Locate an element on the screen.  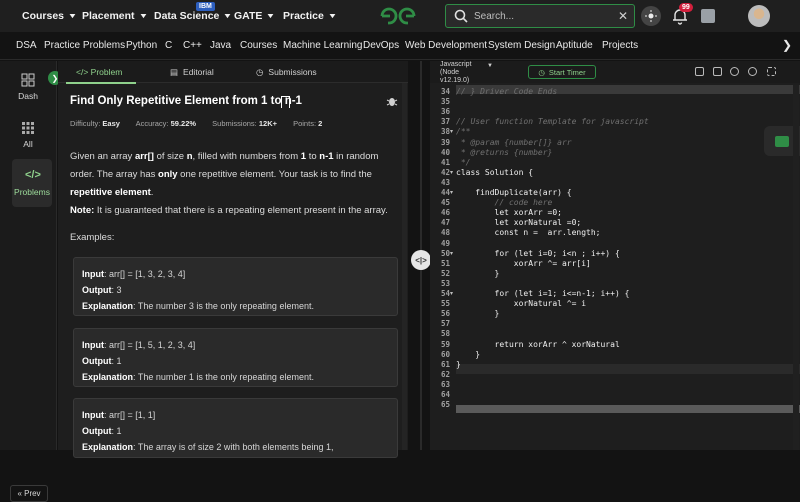
category-web-development: Web Development is located at coordinates (446, 45).